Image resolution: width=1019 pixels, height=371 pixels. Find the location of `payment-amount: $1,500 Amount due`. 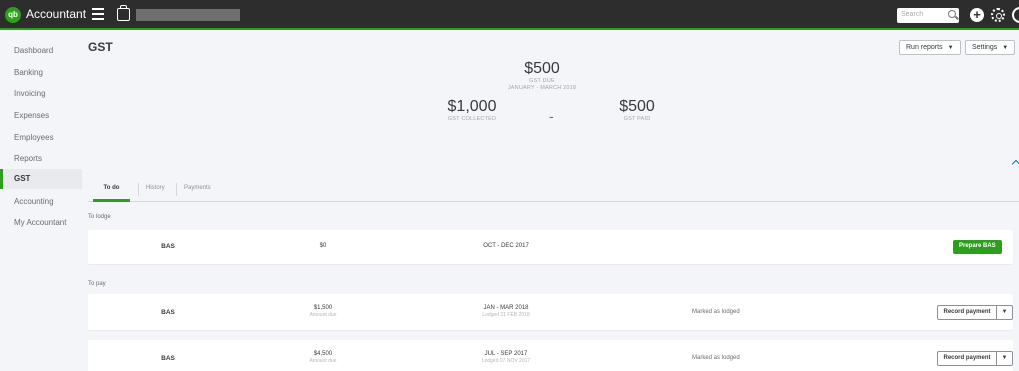

payment-amount: $1,500 Amount due is located at coordinates (323, 311).